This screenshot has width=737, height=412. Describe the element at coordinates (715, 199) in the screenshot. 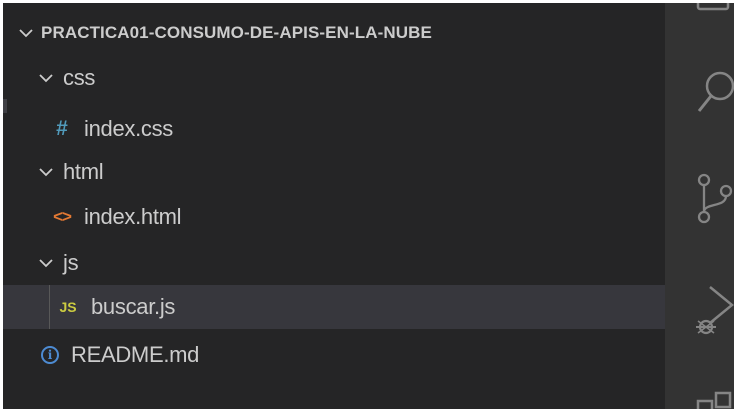

I see `source-control-icon` at that location.